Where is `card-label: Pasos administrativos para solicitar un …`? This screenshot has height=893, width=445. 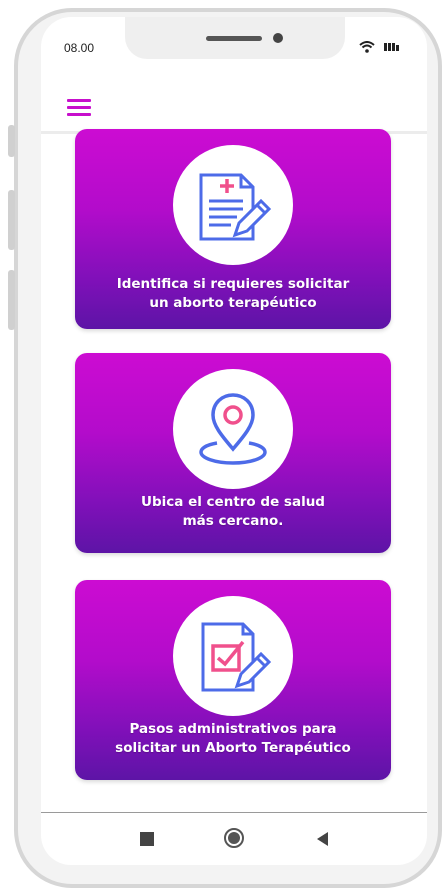 card-label: Pasos administrativos para solicitar un … is located at coordinates (233, 739).